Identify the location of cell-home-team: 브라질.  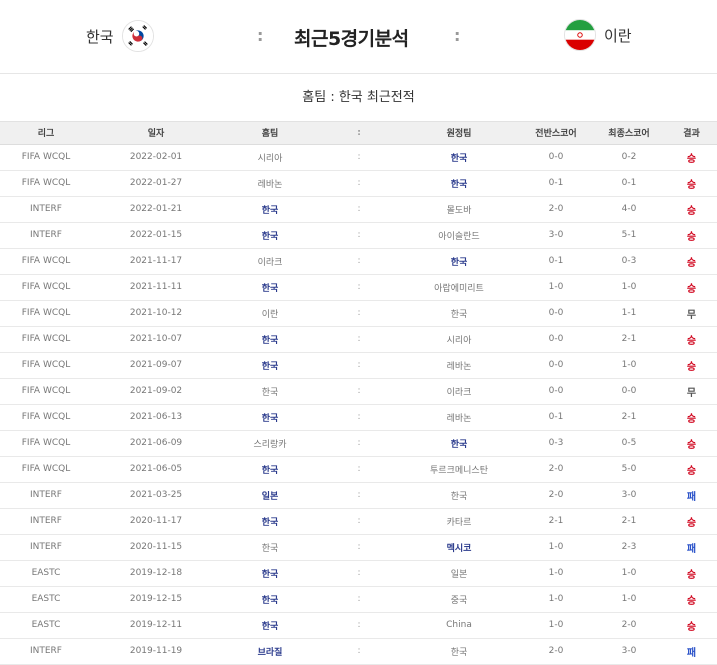
(270, 651).